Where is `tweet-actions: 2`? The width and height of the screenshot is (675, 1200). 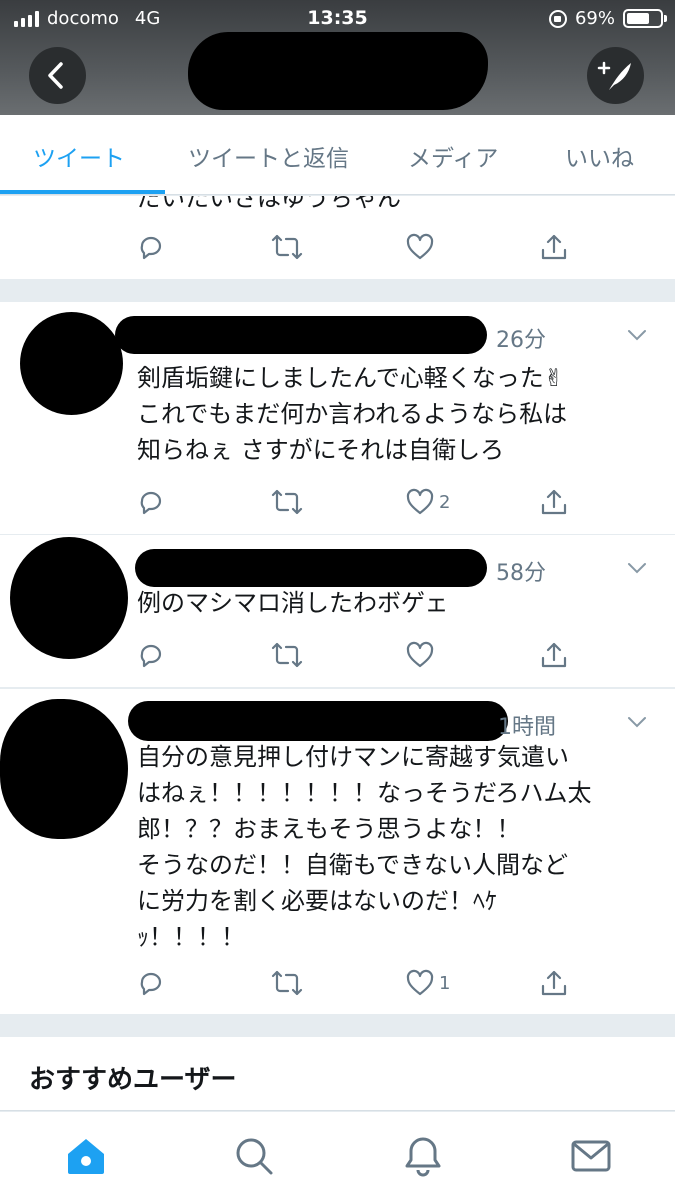
tweet-actions: 2 is located at coordinates (337, 502).